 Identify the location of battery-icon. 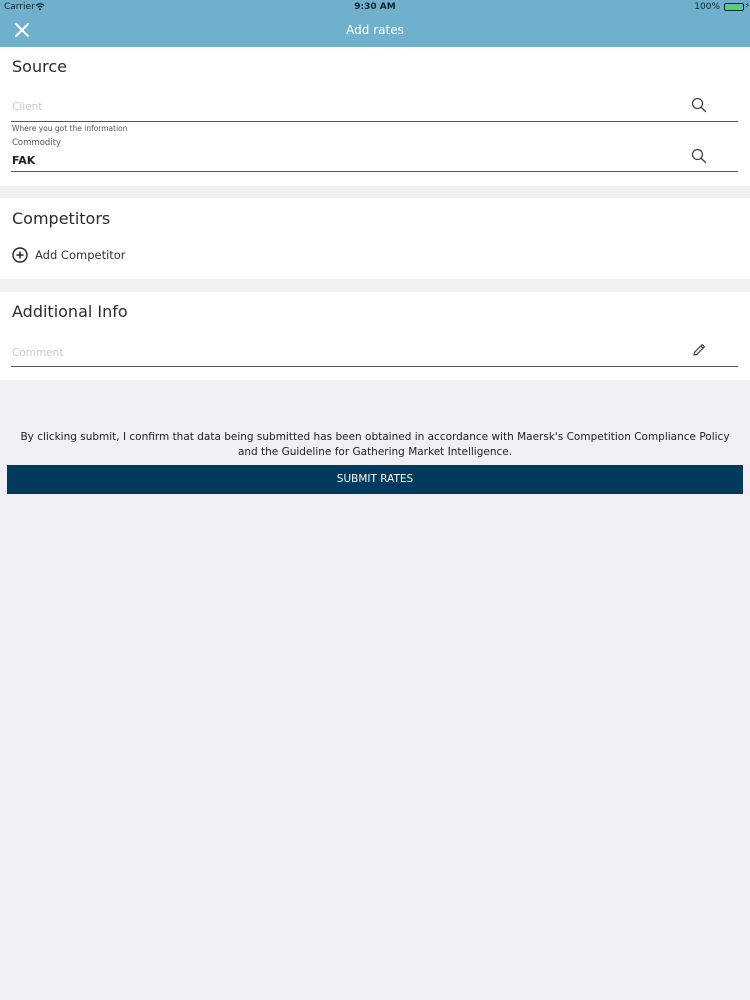
(734, 7).